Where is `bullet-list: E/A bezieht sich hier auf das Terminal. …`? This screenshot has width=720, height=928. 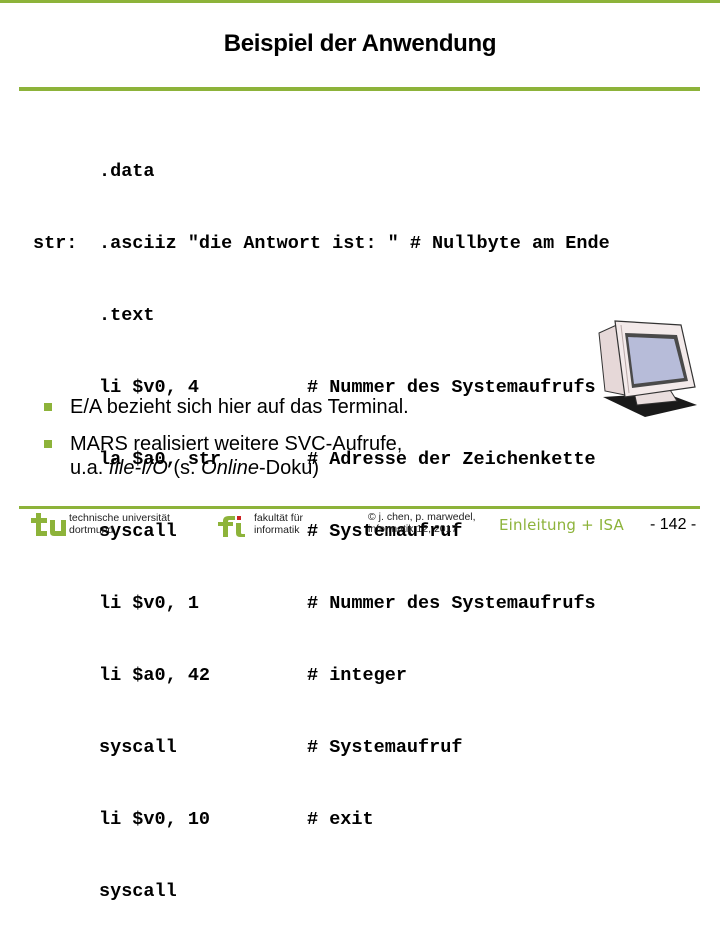
bullet-list: E/A bezieht sich hier auf das Terminal. … is located at coordinates (226, 444).